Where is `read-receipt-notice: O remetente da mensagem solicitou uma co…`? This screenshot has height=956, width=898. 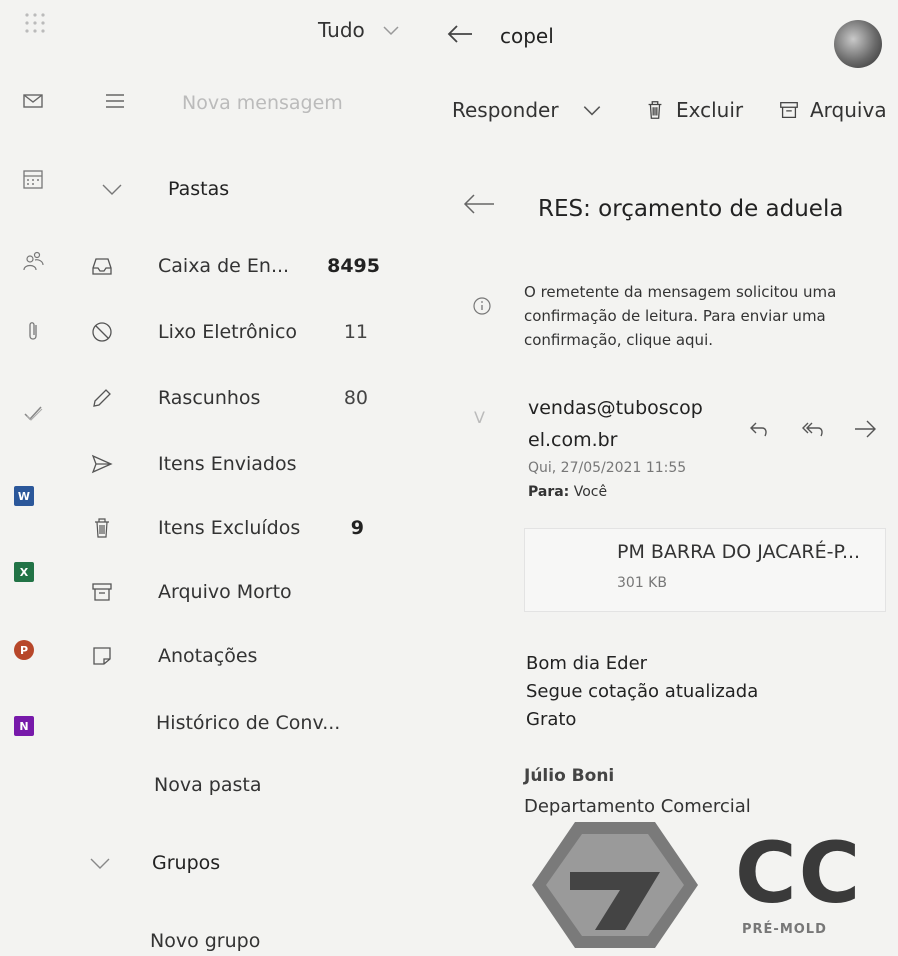
read-receipt-notice: O remetente da mensagem solicitou uma co… is located at coordinates (680, 316).